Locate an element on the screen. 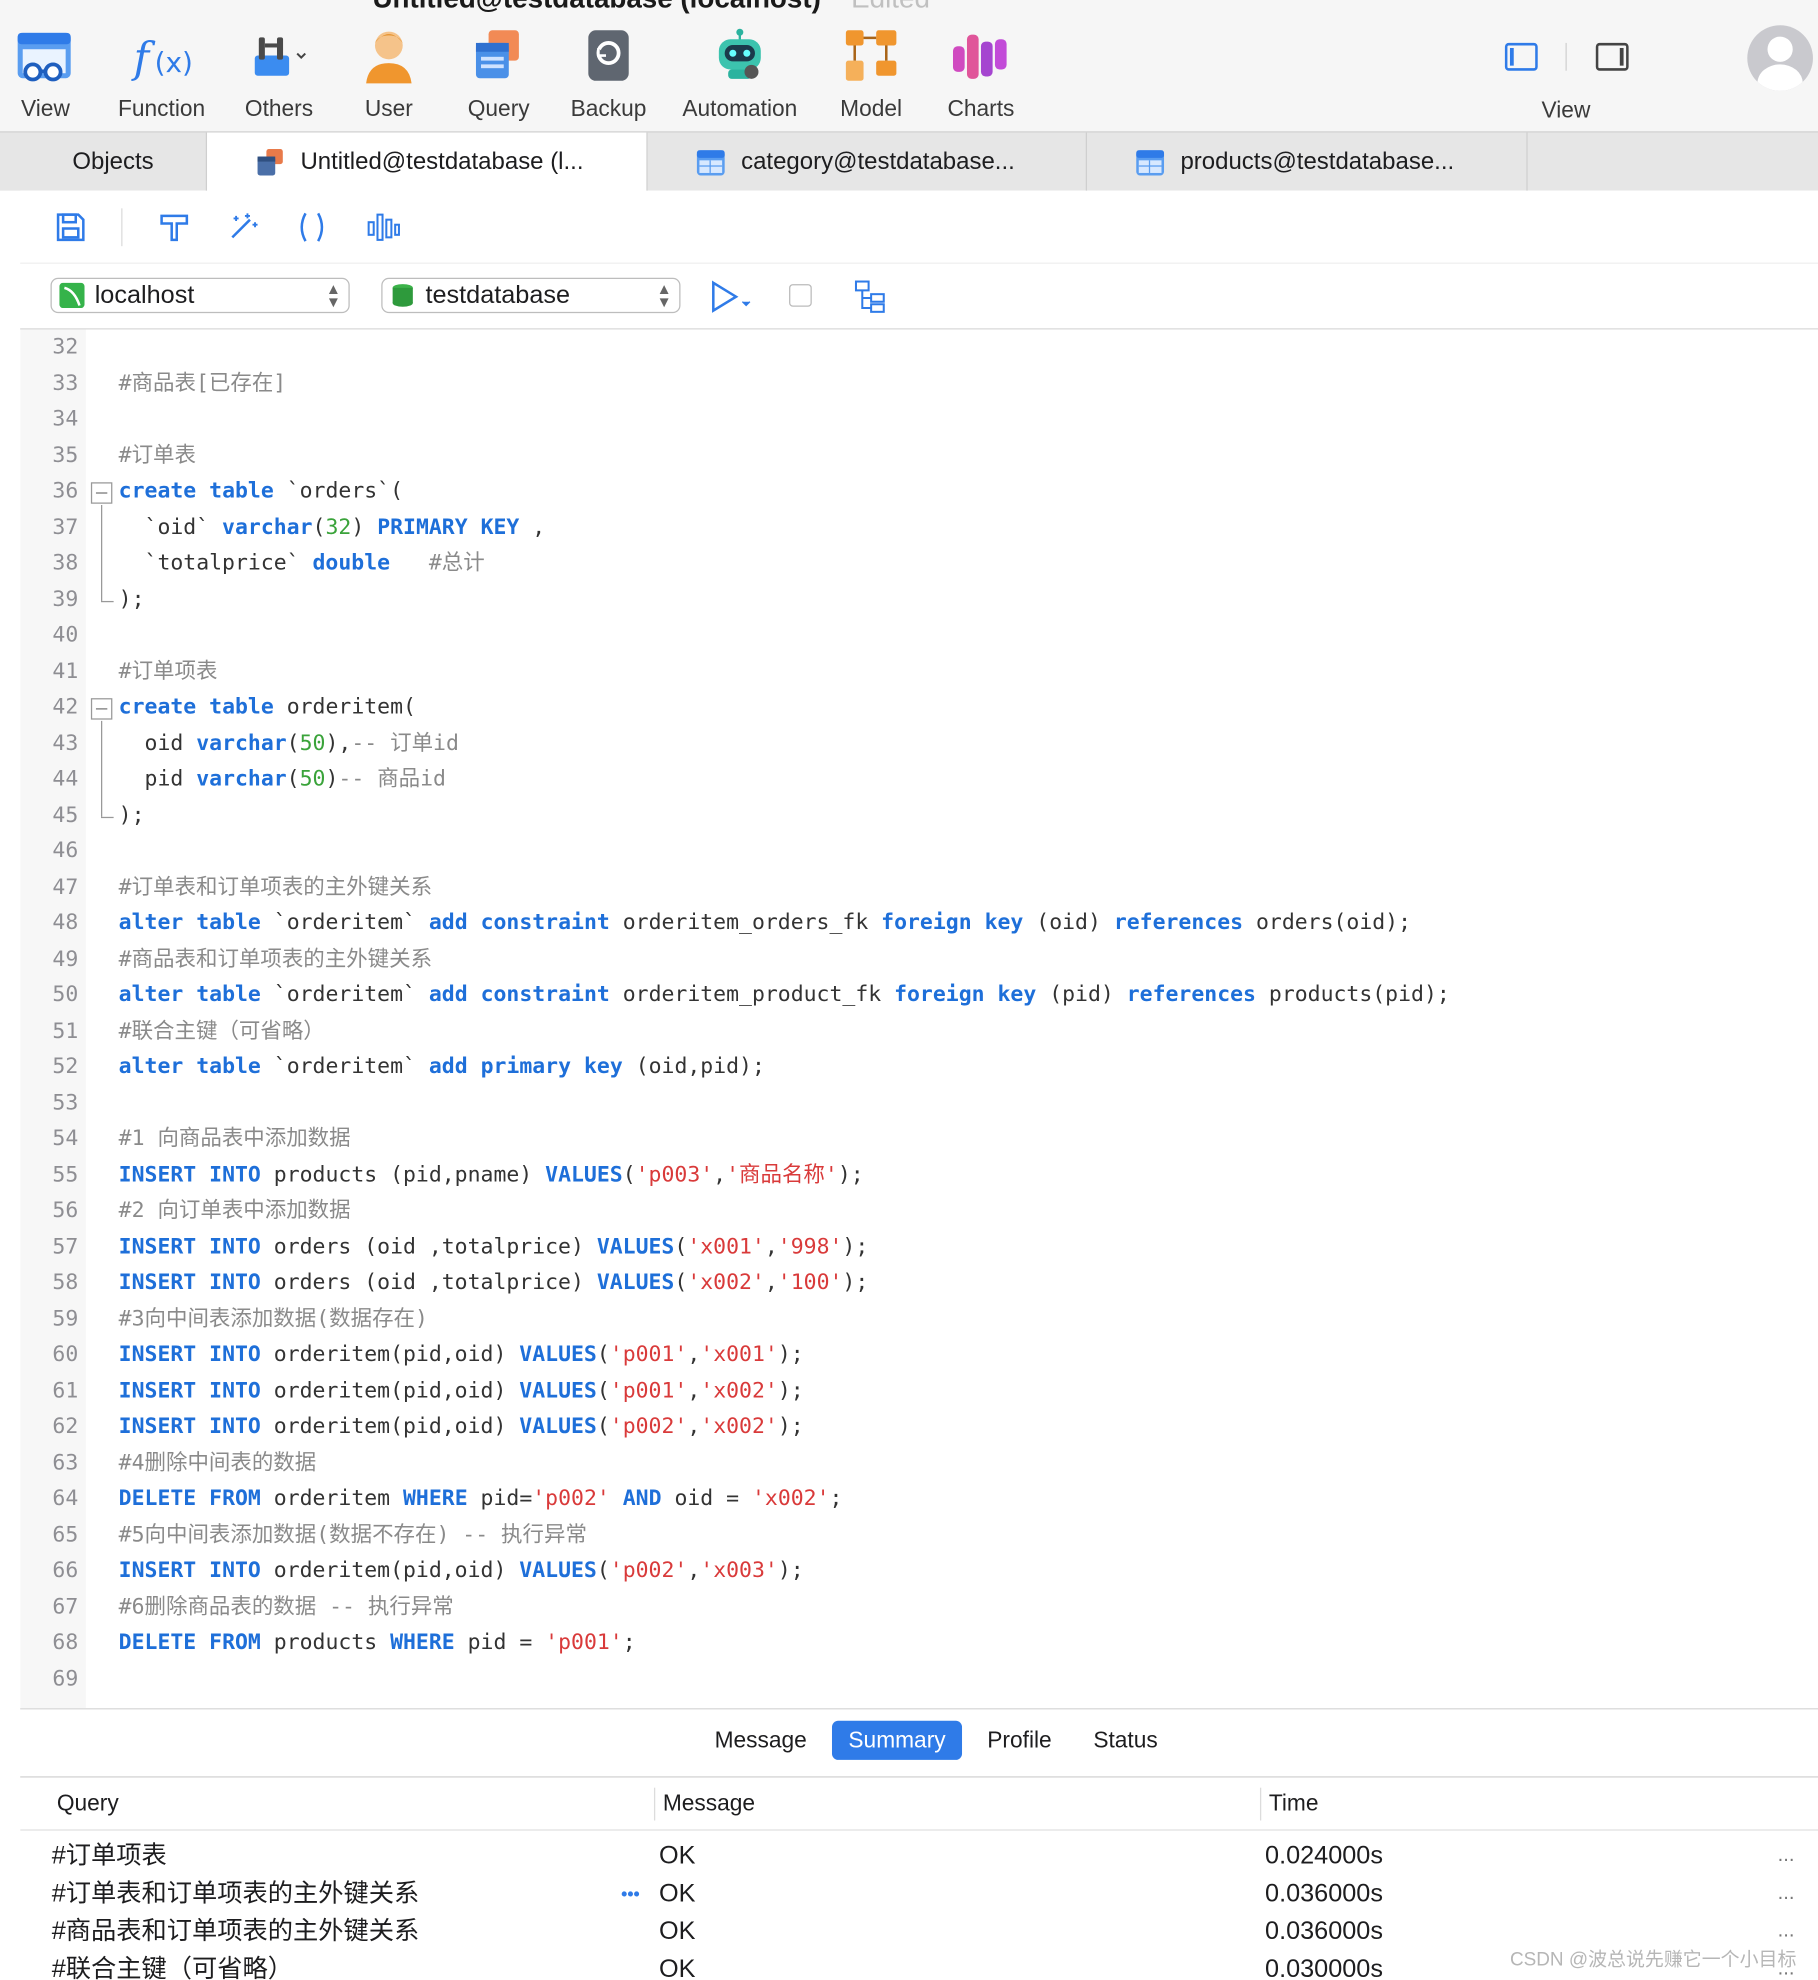 The height and width of the screenshot is (1980, 1818). model-button: Model is located at coordinates (871, 73).